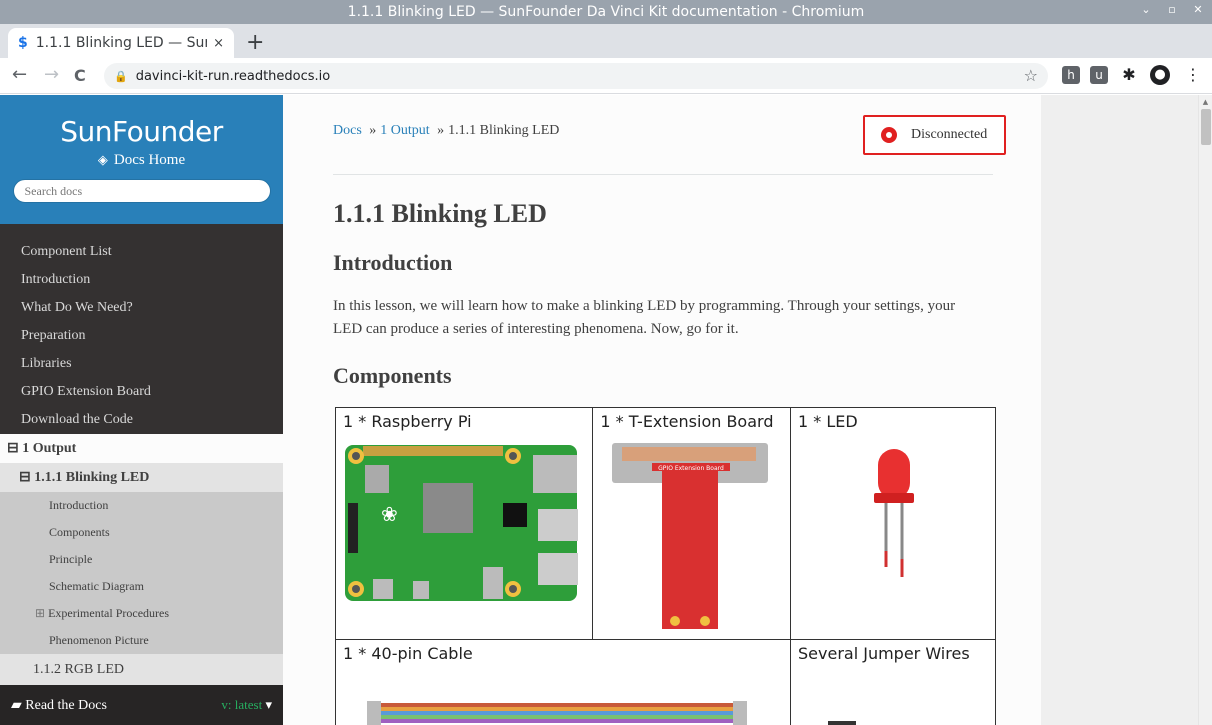 The image size is (1212, 725). I want to click on extensions-puzzle-icon: ✱, so click(1129, 75).